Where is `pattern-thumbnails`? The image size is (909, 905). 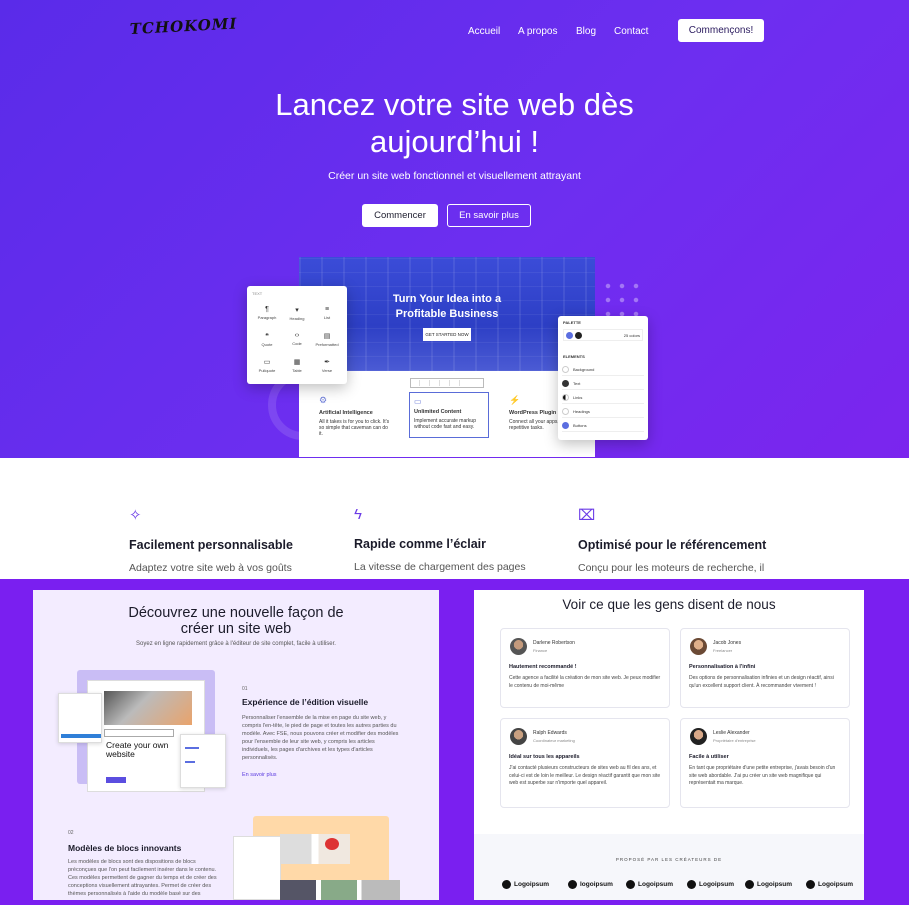
pattern-thumbnails is located at coordinates (340, 890).